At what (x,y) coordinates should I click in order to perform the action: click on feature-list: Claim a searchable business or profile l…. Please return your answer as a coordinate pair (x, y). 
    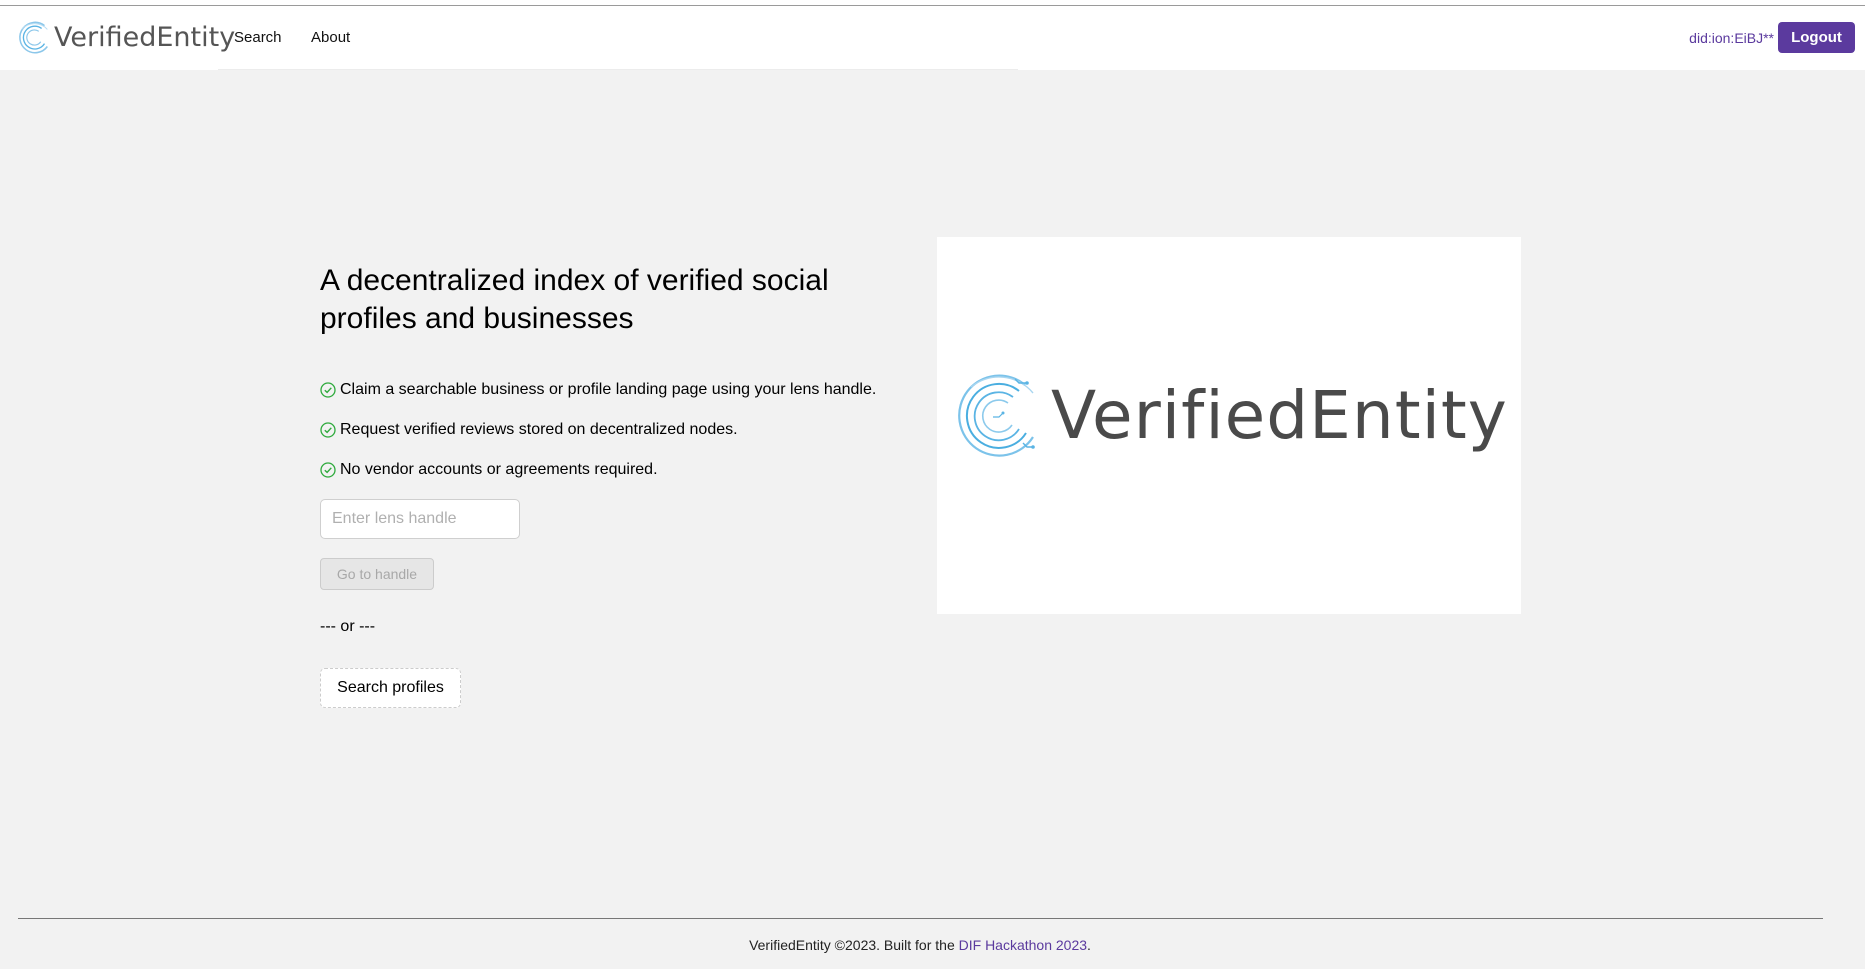
    Looking at the image, I should click on (598, 430).